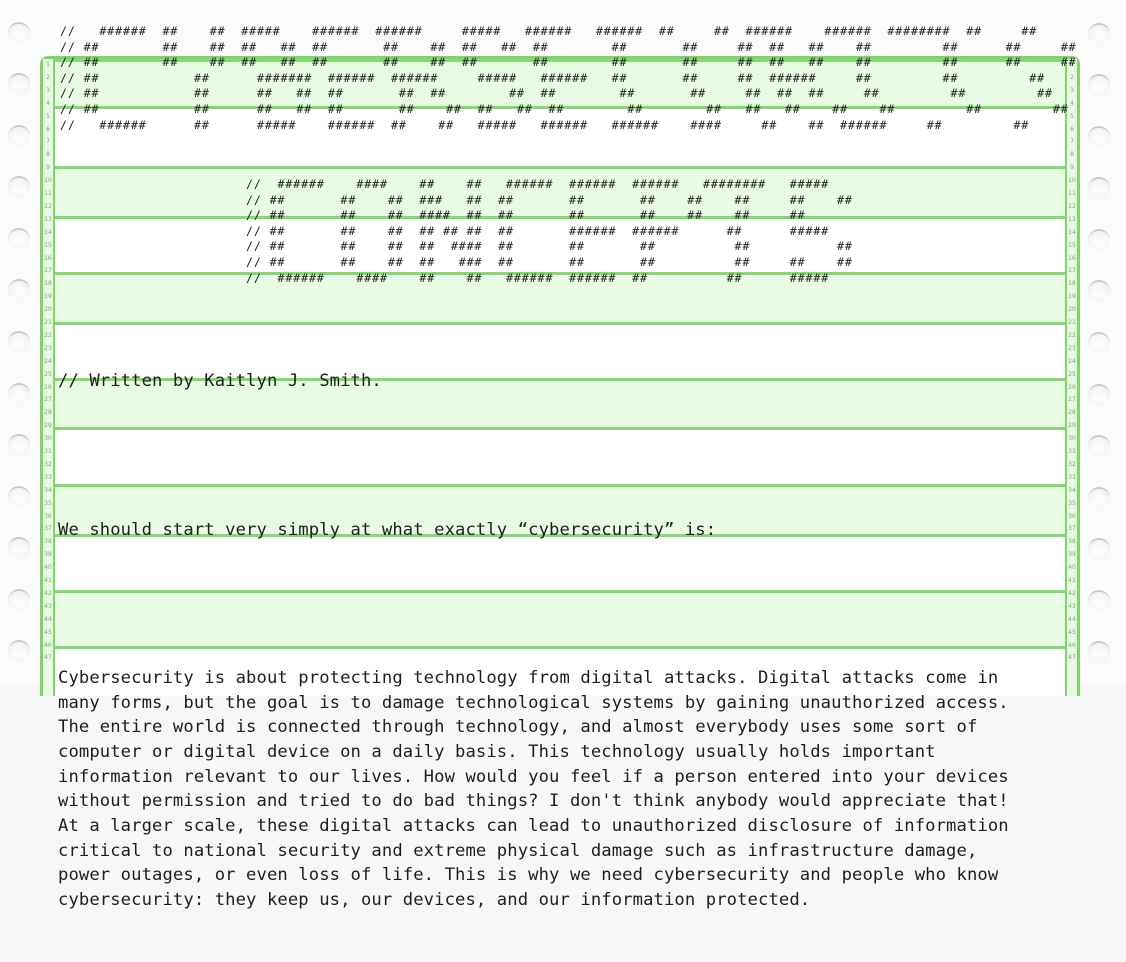 The height and width of the screenshot is (962, 1126). I want to click on line-number: 37, so click(1072, 529).